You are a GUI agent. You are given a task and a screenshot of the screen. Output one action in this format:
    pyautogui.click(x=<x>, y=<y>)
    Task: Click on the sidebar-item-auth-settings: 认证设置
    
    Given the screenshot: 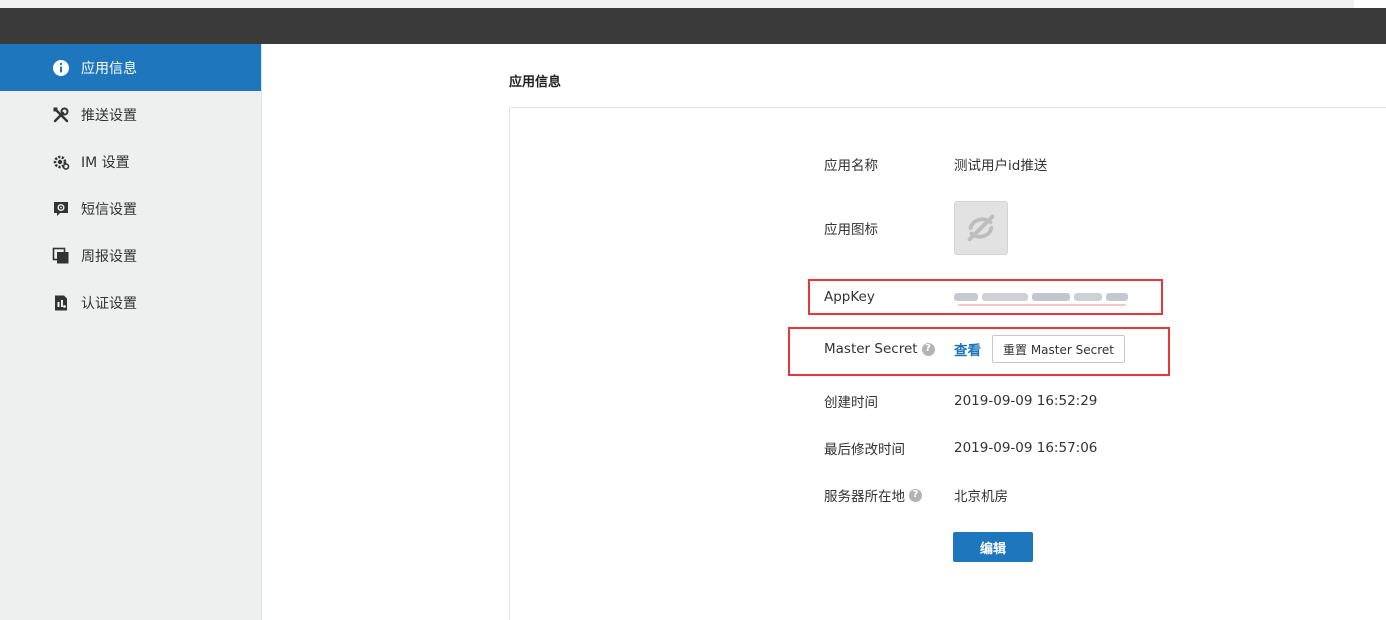 What is the action you would take?
    pyautogui.click(x=130, y=302)
    